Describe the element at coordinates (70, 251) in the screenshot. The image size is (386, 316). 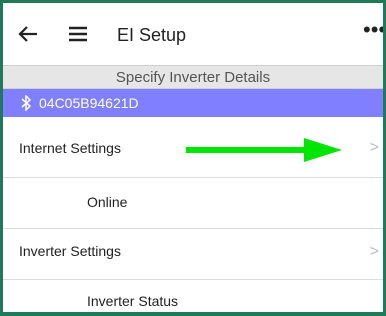
I see `list-item-label: Inverter Settings` at that location.